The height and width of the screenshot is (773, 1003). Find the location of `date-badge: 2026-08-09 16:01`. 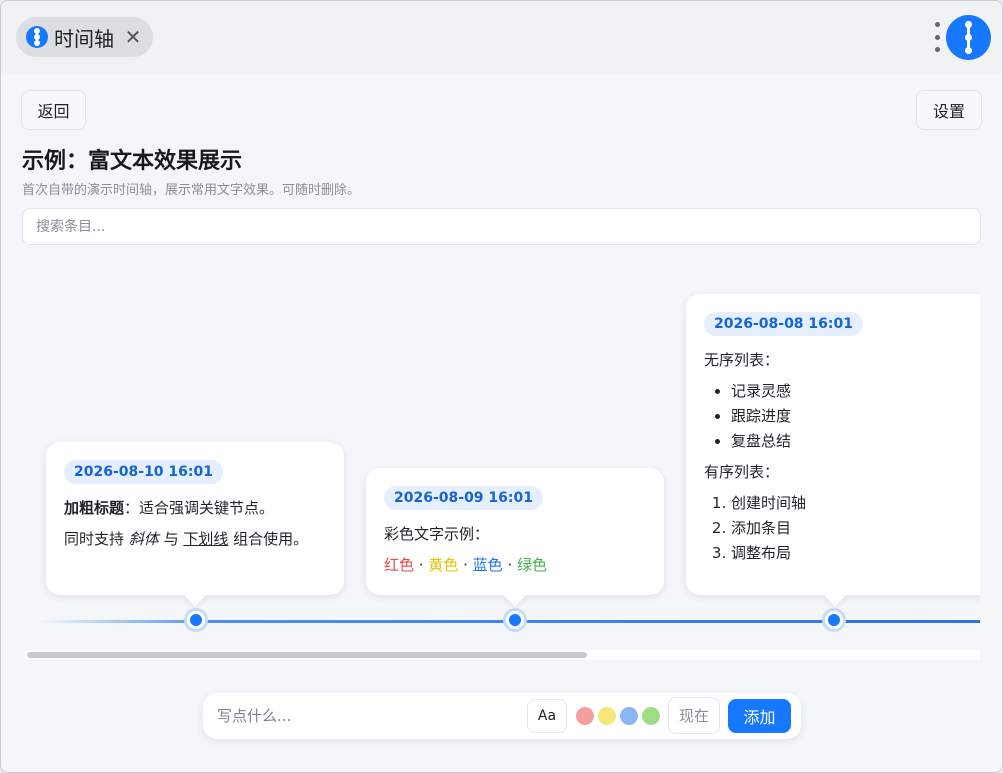

date-badge: 2026-08-09 16:01 is located at coordinates (463, 498).